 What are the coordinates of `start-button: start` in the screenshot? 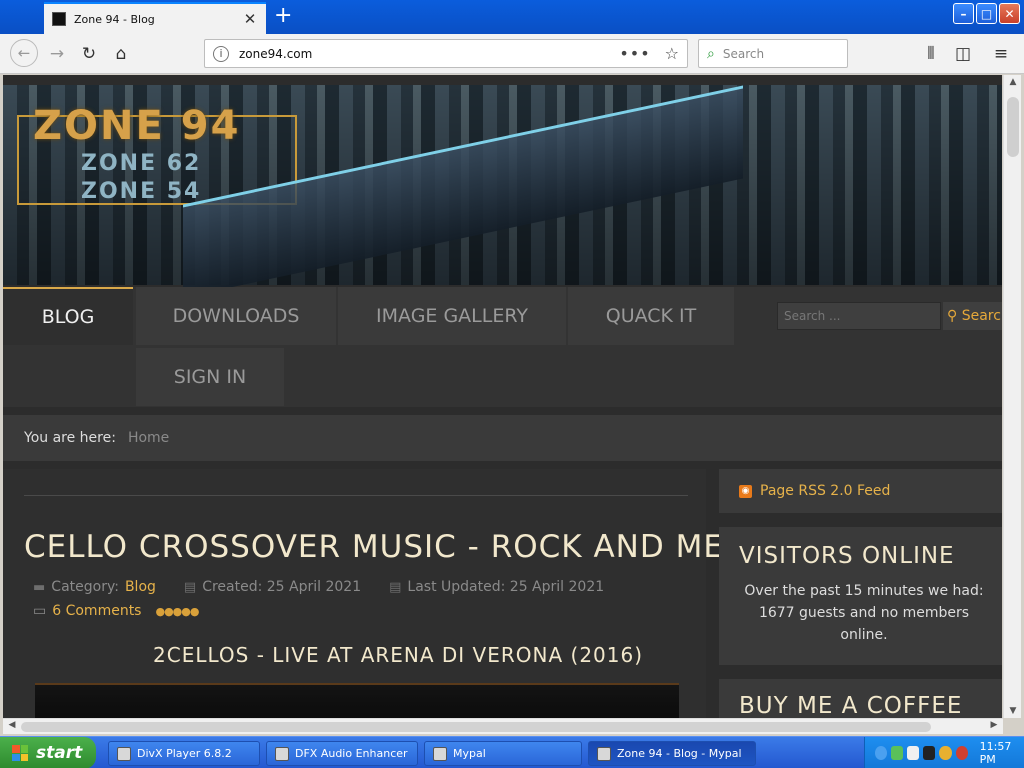 It's located at (48, 752).